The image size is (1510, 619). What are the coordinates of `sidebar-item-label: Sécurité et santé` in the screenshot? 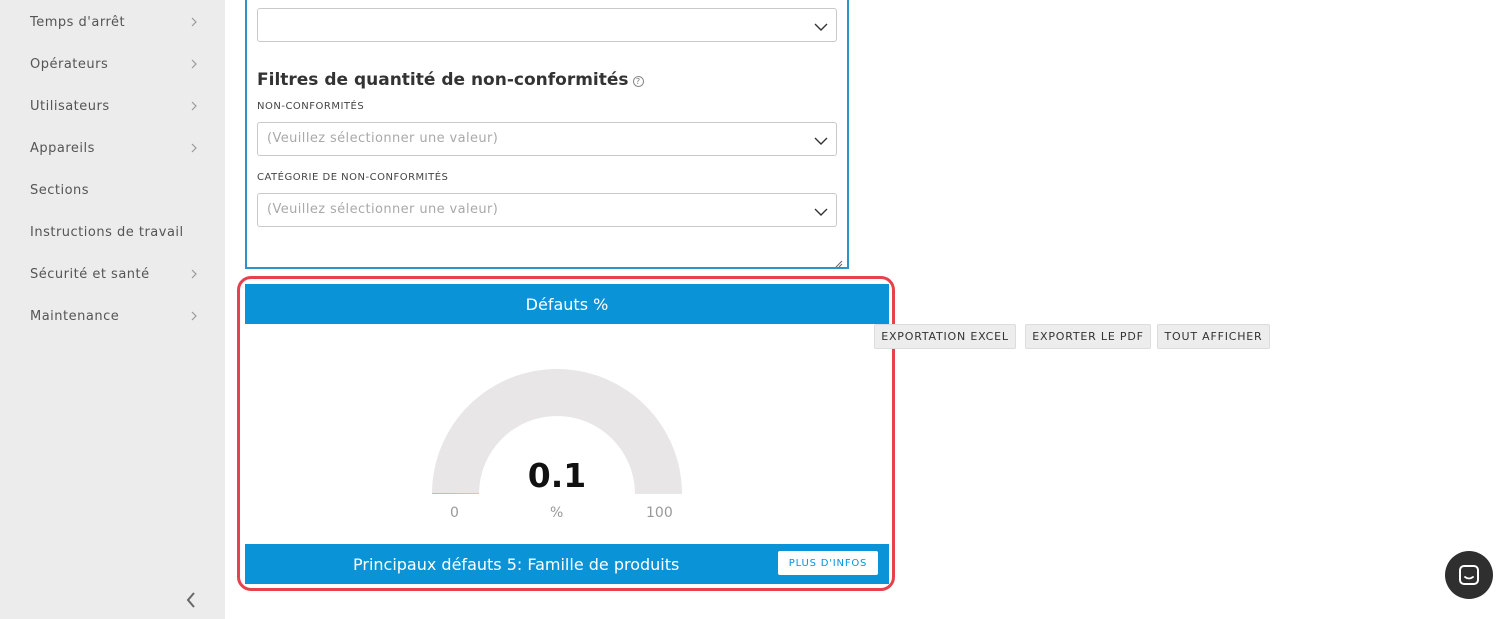 It's located at (90, 274).